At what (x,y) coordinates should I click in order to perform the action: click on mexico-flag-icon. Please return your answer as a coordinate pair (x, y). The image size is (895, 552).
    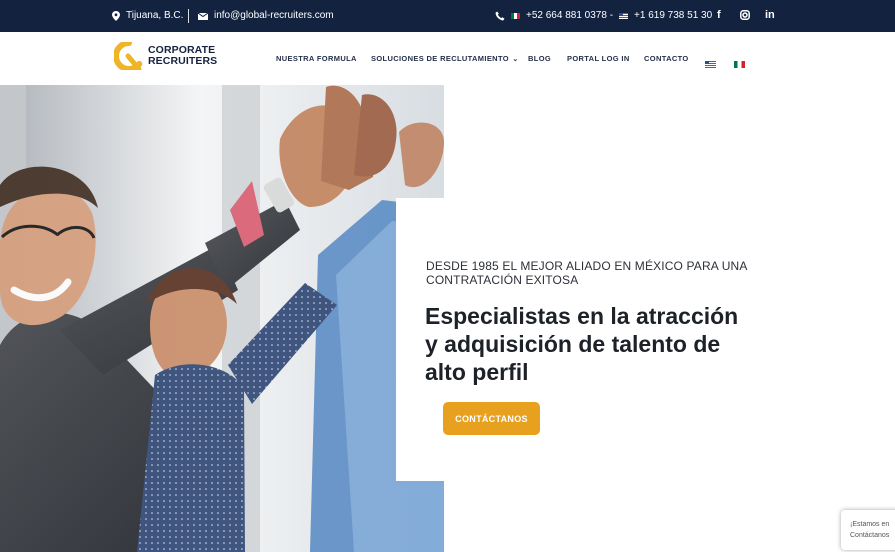
    Looking at the image, I should click on (515, 15).